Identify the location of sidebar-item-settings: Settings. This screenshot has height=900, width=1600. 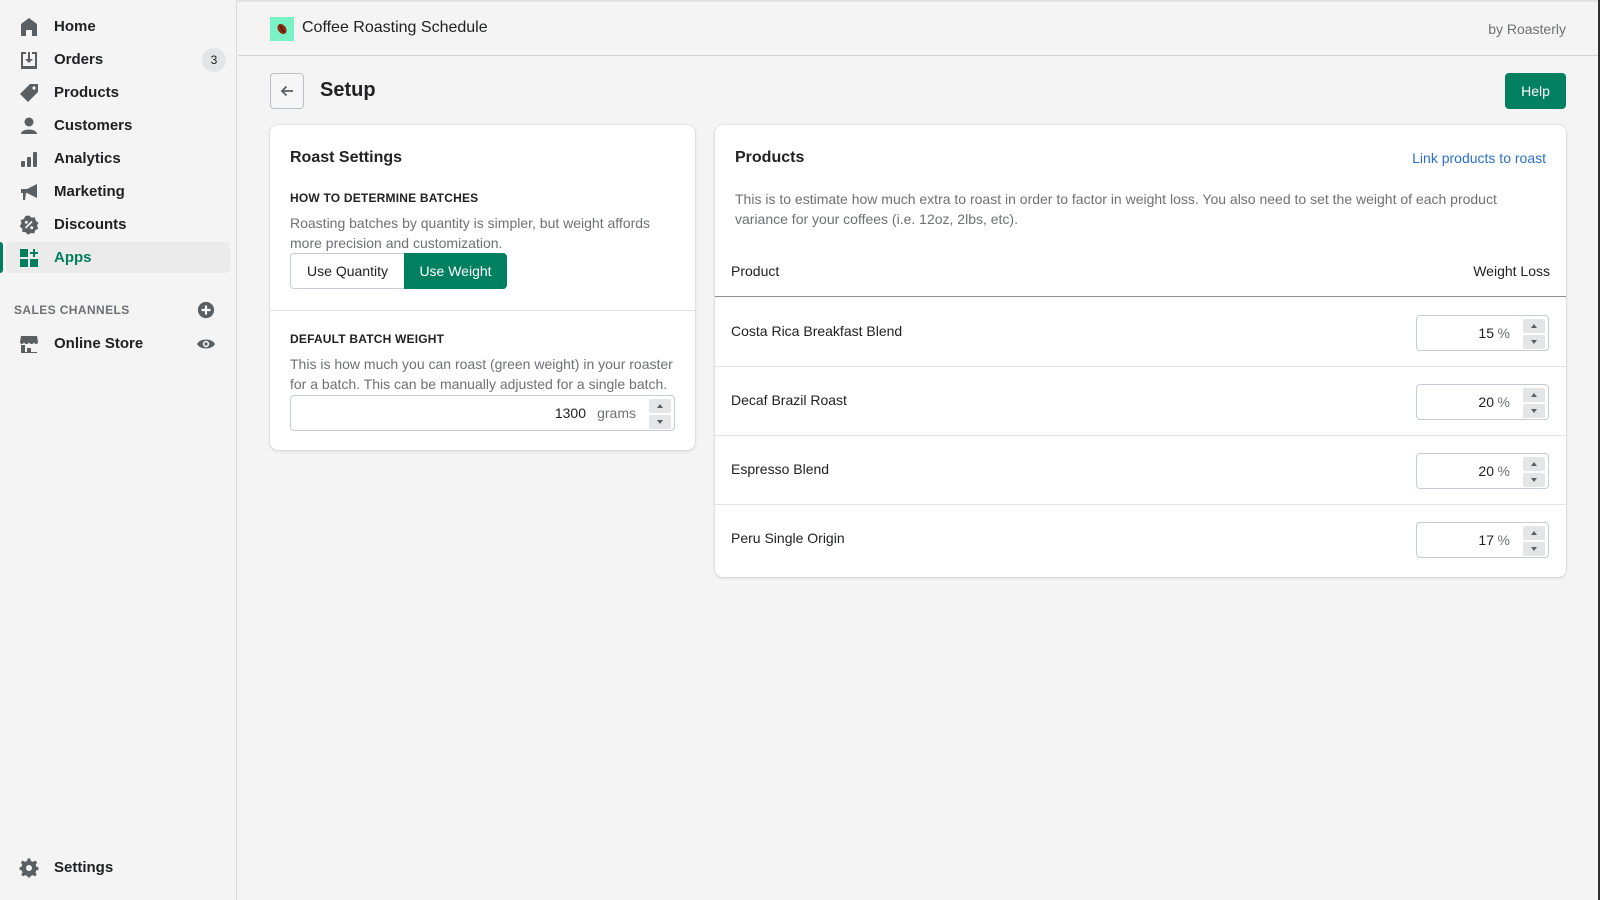
(118, 867).